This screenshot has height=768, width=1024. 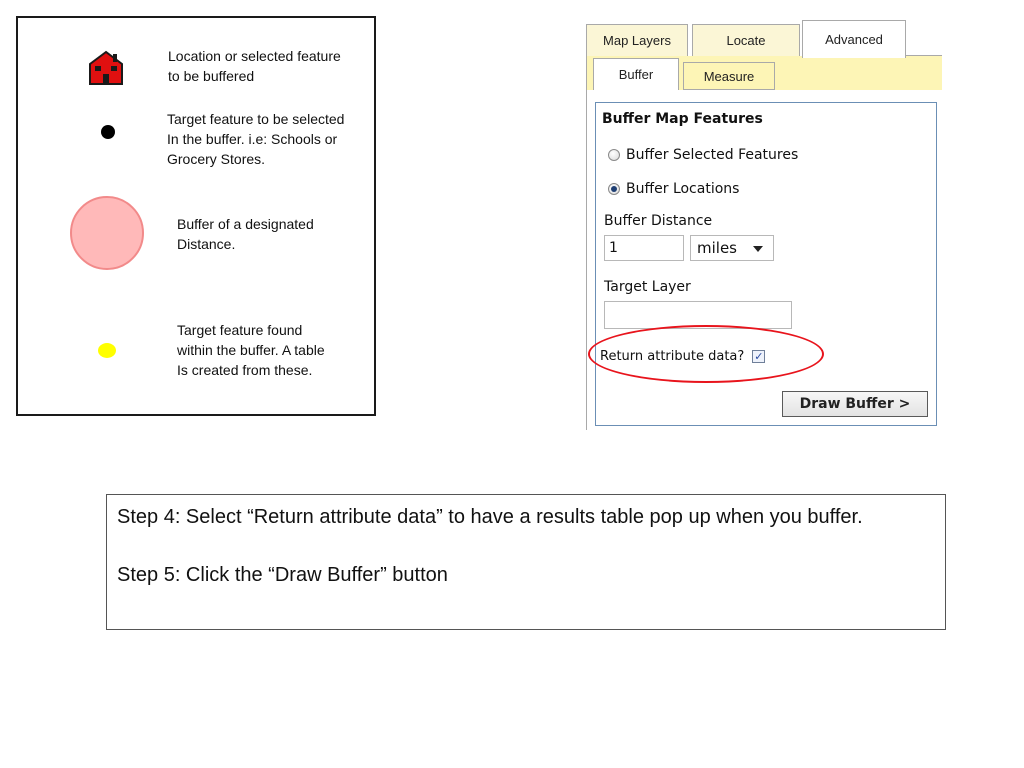 What do you see at coordinates (106, 67) in the screenshot?
I see `house-icon` at bounding box center [106, 67].